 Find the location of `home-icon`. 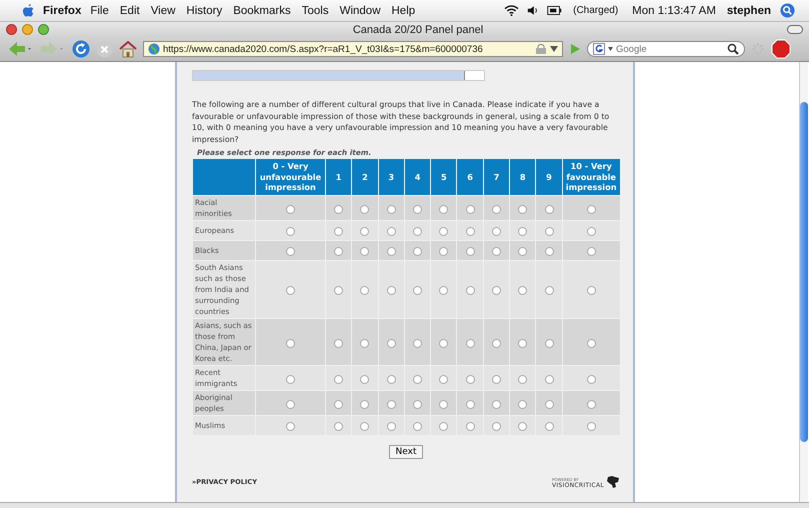

home-icon is located at coordinates (128, 49).